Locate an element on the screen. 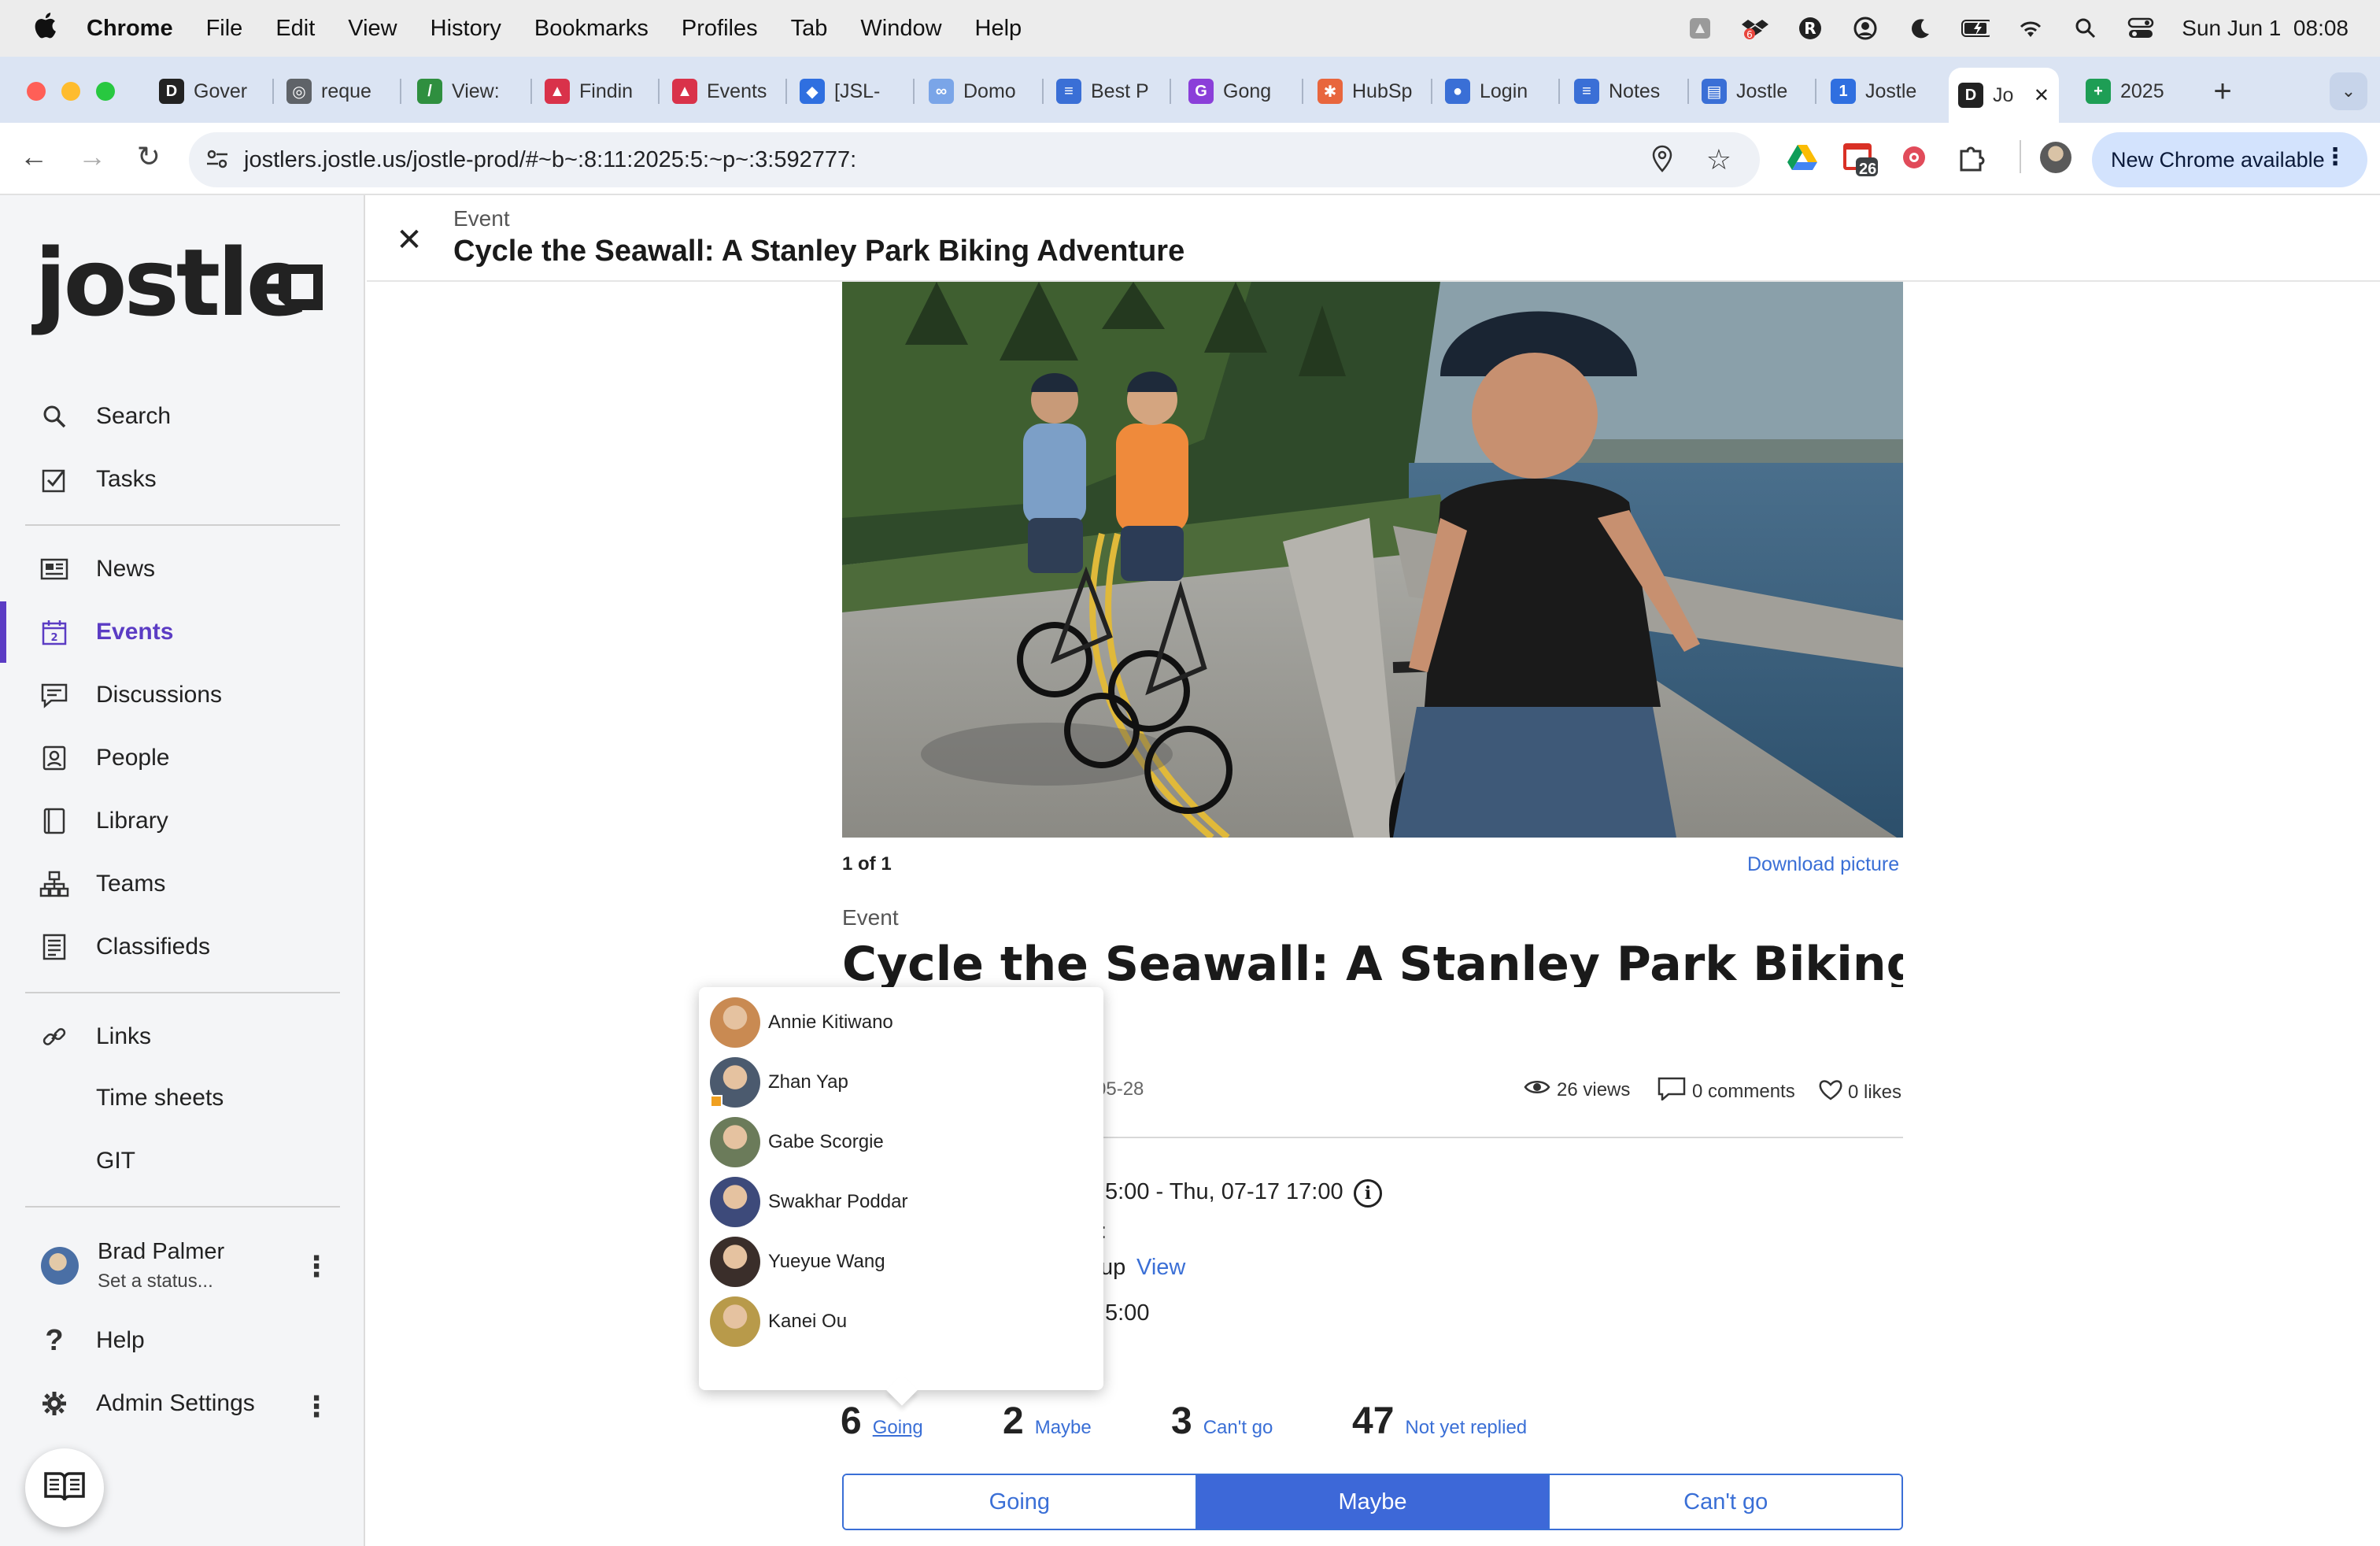 The height and width of the screenshot is (1546, 2380). sidebar-item-events: 2 Events is located at coordinates (105, 632).